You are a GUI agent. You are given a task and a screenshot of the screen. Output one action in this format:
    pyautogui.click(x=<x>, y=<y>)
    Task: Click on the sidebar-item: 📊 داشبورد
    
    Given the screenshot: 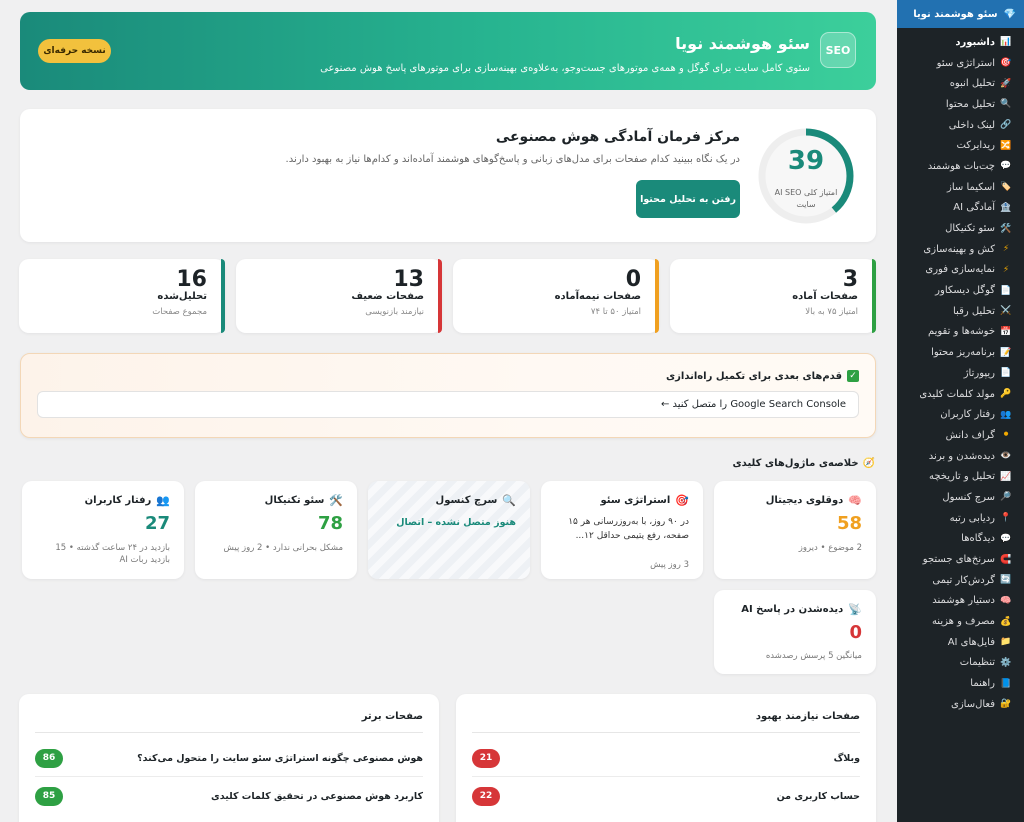 What is the action you would take?
    pyautogui.click(x=960, y=42)
    